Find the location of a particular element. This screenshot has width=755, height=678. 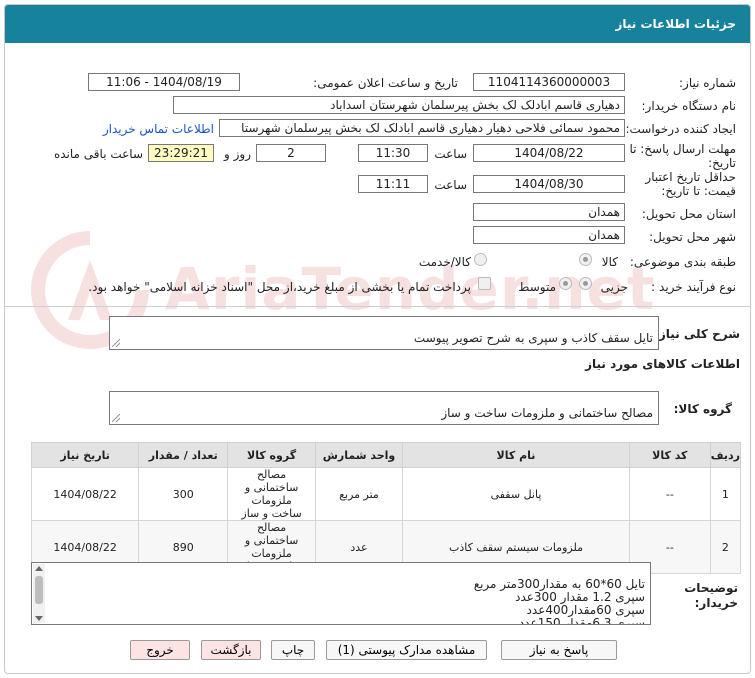

goods-group-textarea: مصالح ساختمانی و ملزومات ساخت و ساز is located at coordinates (384, 408).